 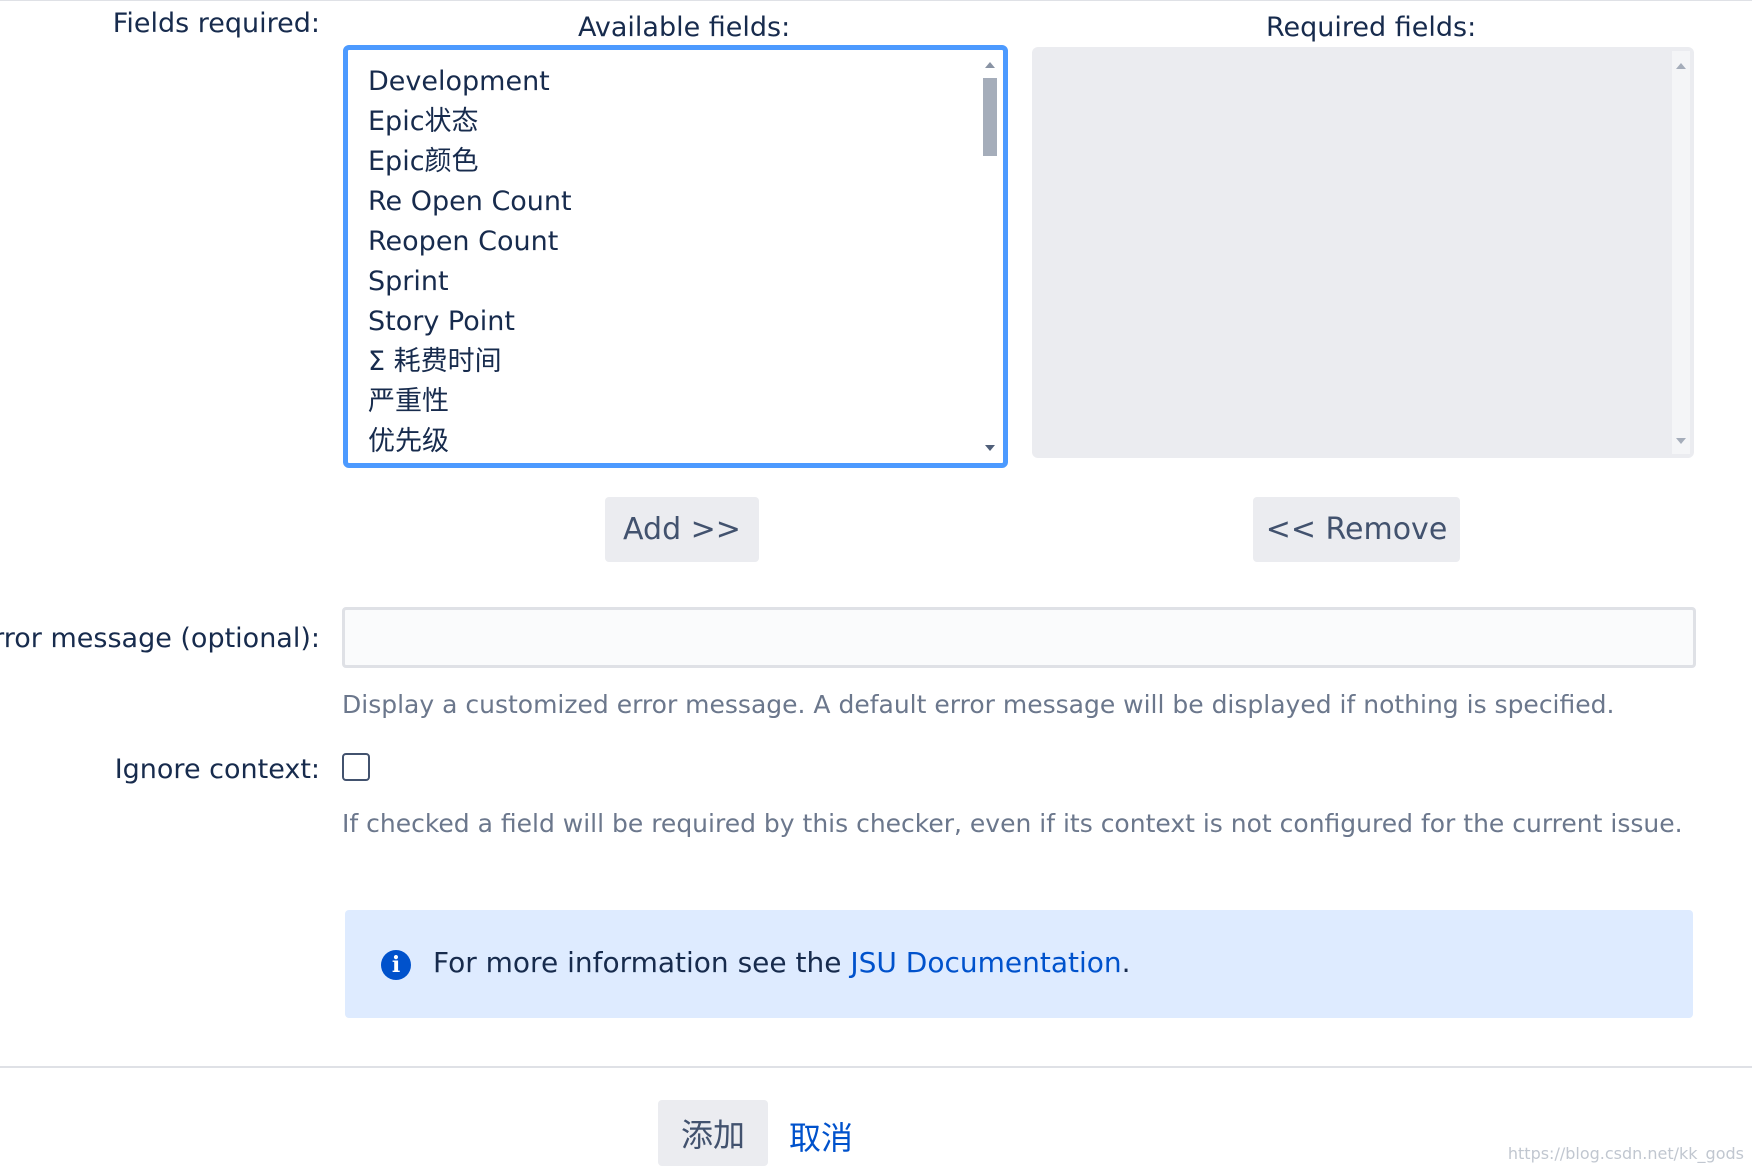 What do you see at coordinates (685, 202) in the screenshot?
I see `list-item: Re Open Count` at bounding box center [685, 202].